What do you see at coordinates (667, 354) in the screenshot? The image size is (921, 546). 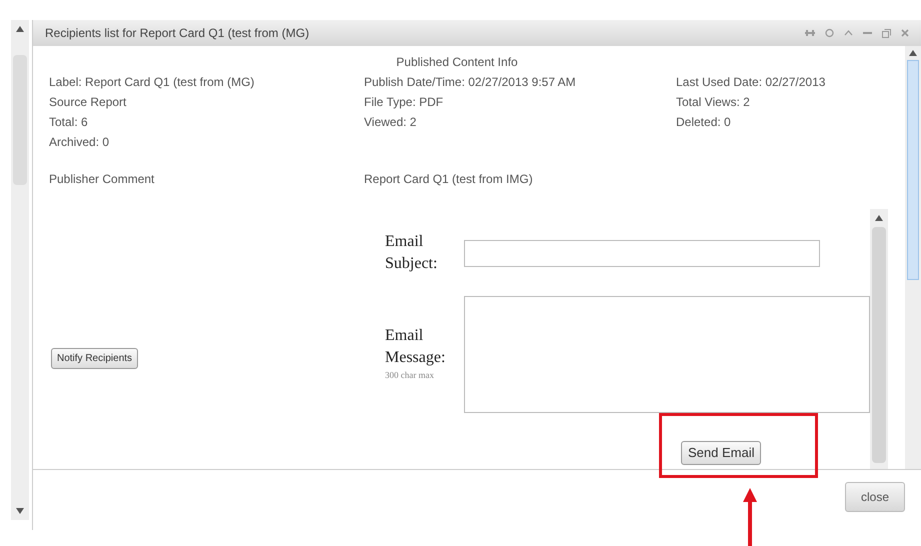 I see `message-field` at bounding box center [667, 354].